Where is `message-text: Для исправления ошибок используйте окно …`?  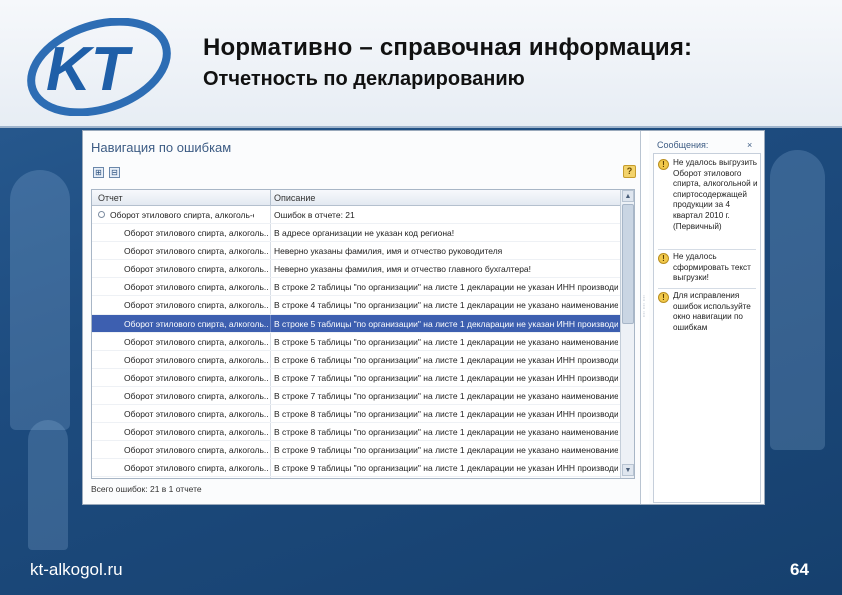 message-text: Для исправления ошибок используйте окно … is located at coordinates (712, 311).